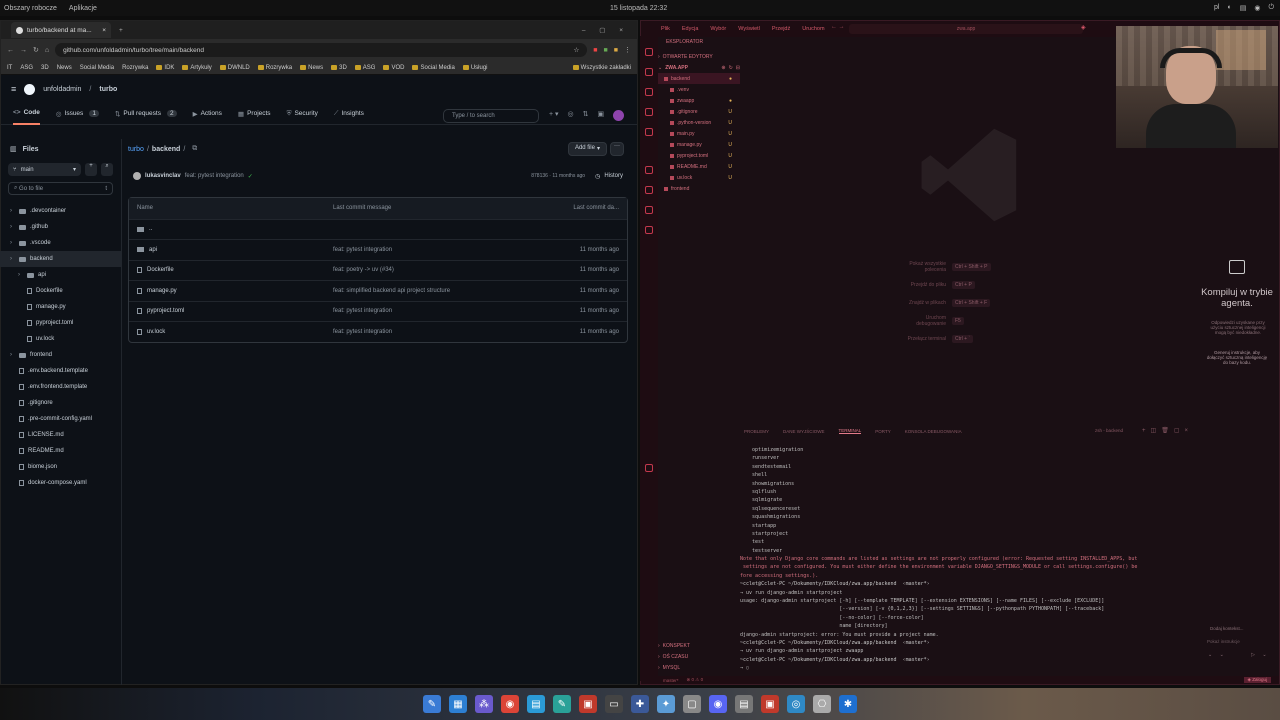 This screenshot has height=720, width=1280. I want to click on issues-icon: ◎, so click(571, 115).